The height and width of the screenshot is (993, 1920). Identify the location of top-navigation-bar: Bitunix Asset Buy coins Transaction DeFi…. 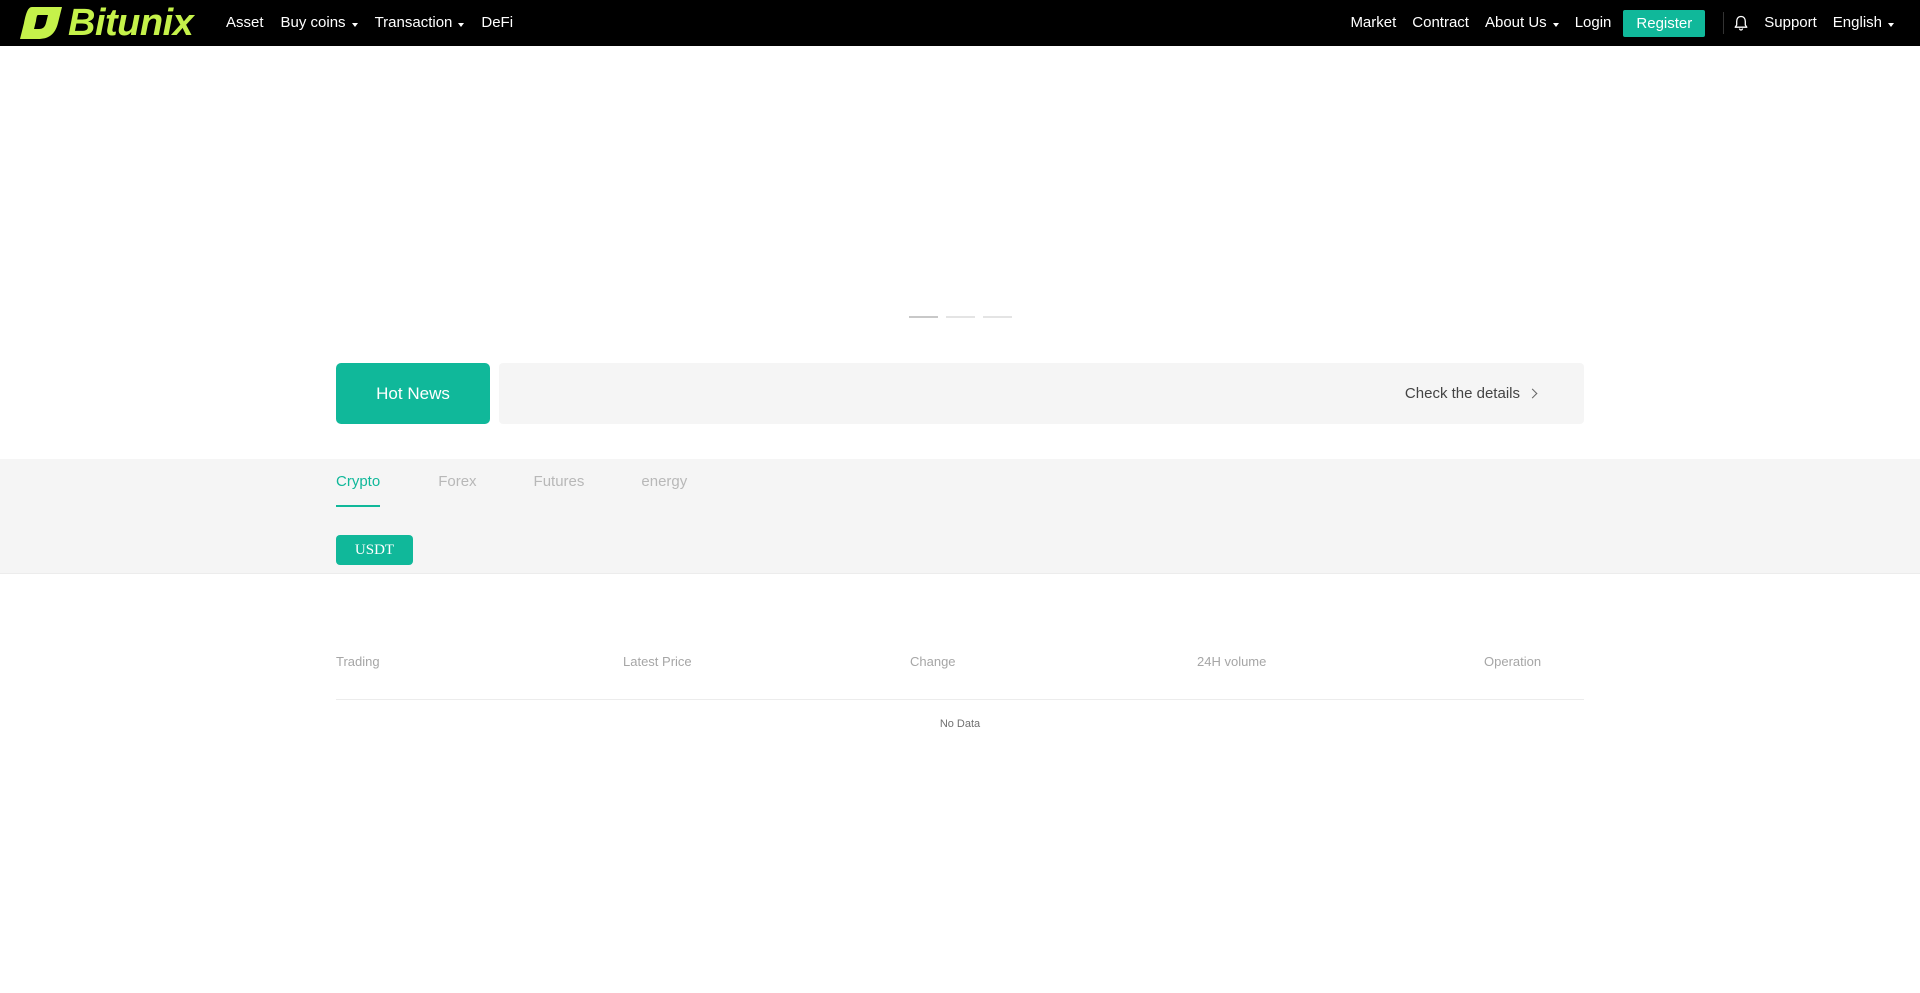
(960, 23).